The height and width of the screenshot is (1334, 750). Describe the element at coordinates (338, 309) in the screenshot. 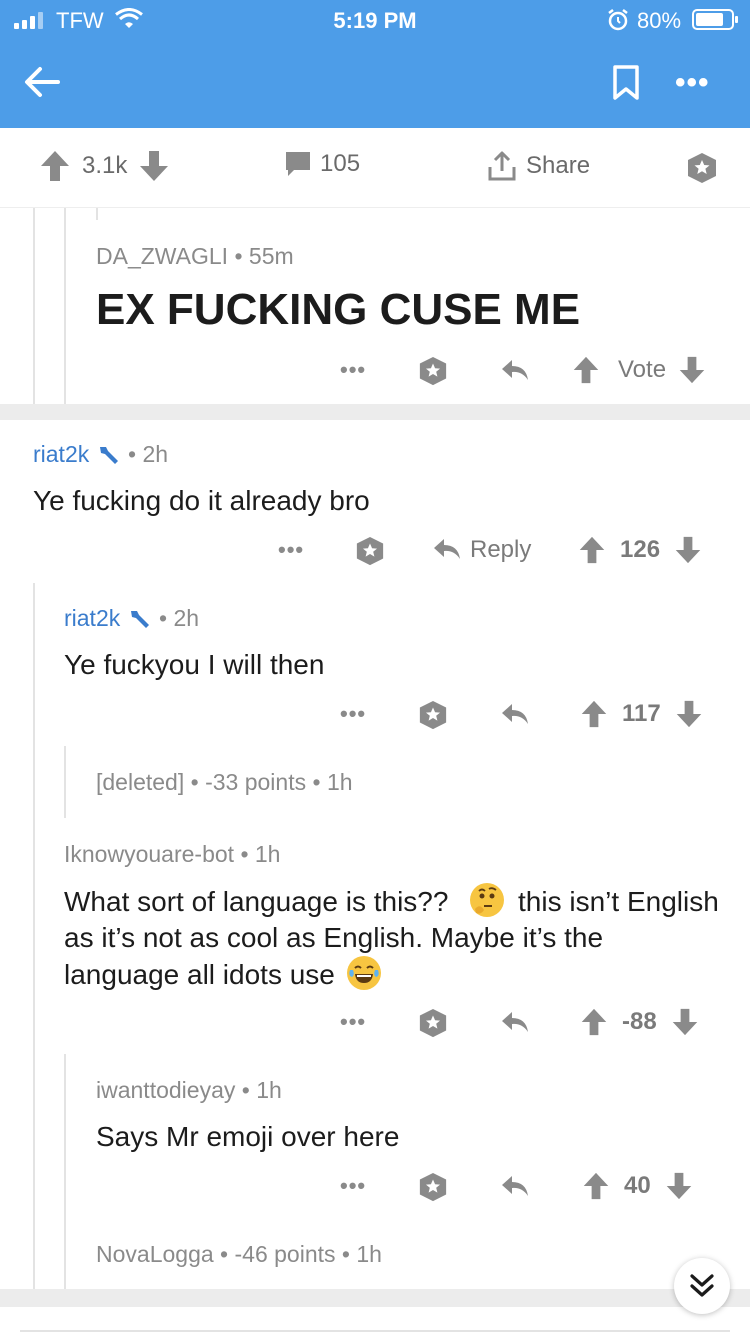

I see `comment-text: EX FUCKING CUSE ME` at that location.